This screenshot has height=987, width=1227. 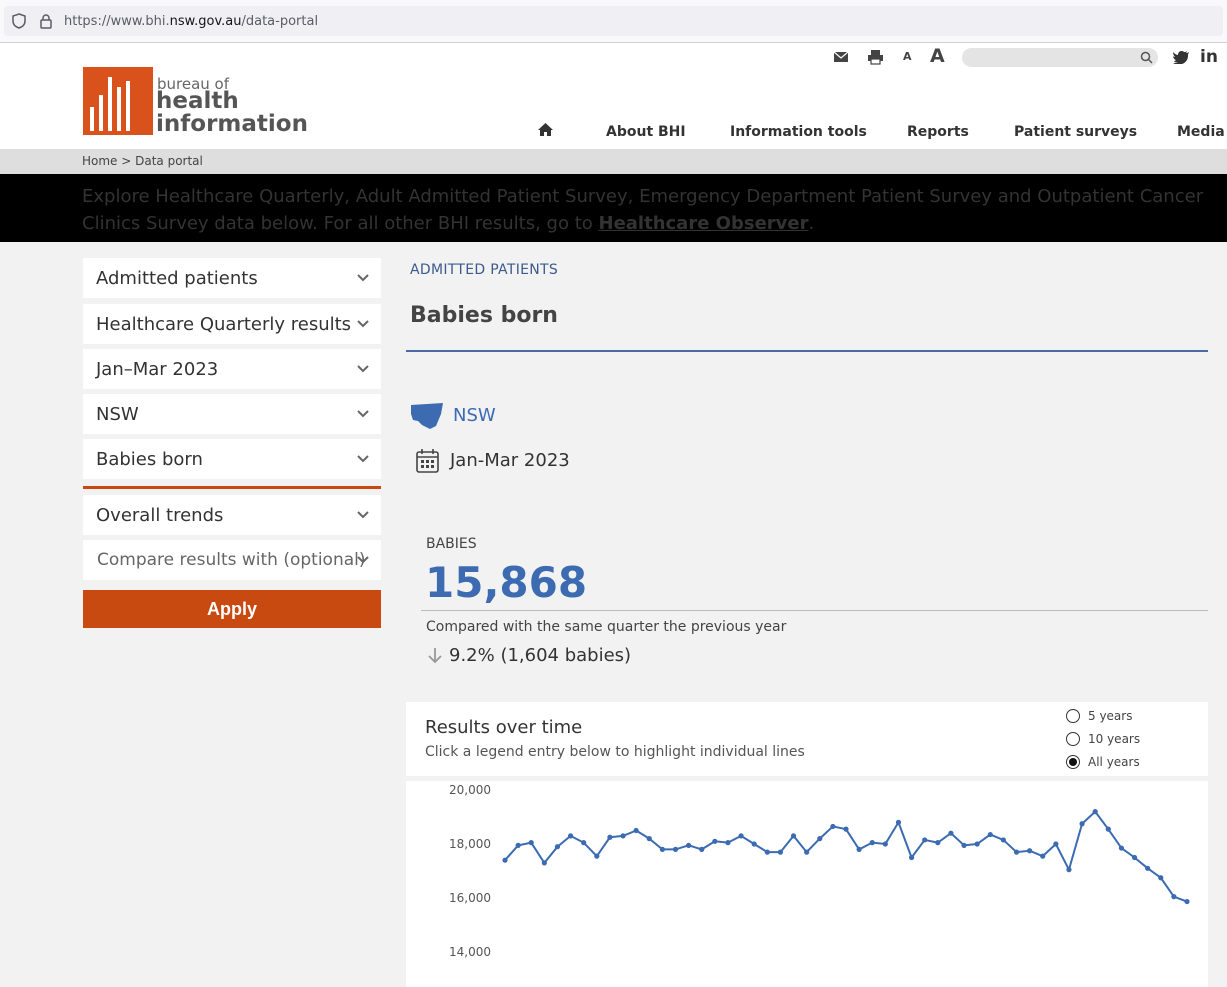 I want to click on y-tick-label: 20,000, so click(x=470, y=790).